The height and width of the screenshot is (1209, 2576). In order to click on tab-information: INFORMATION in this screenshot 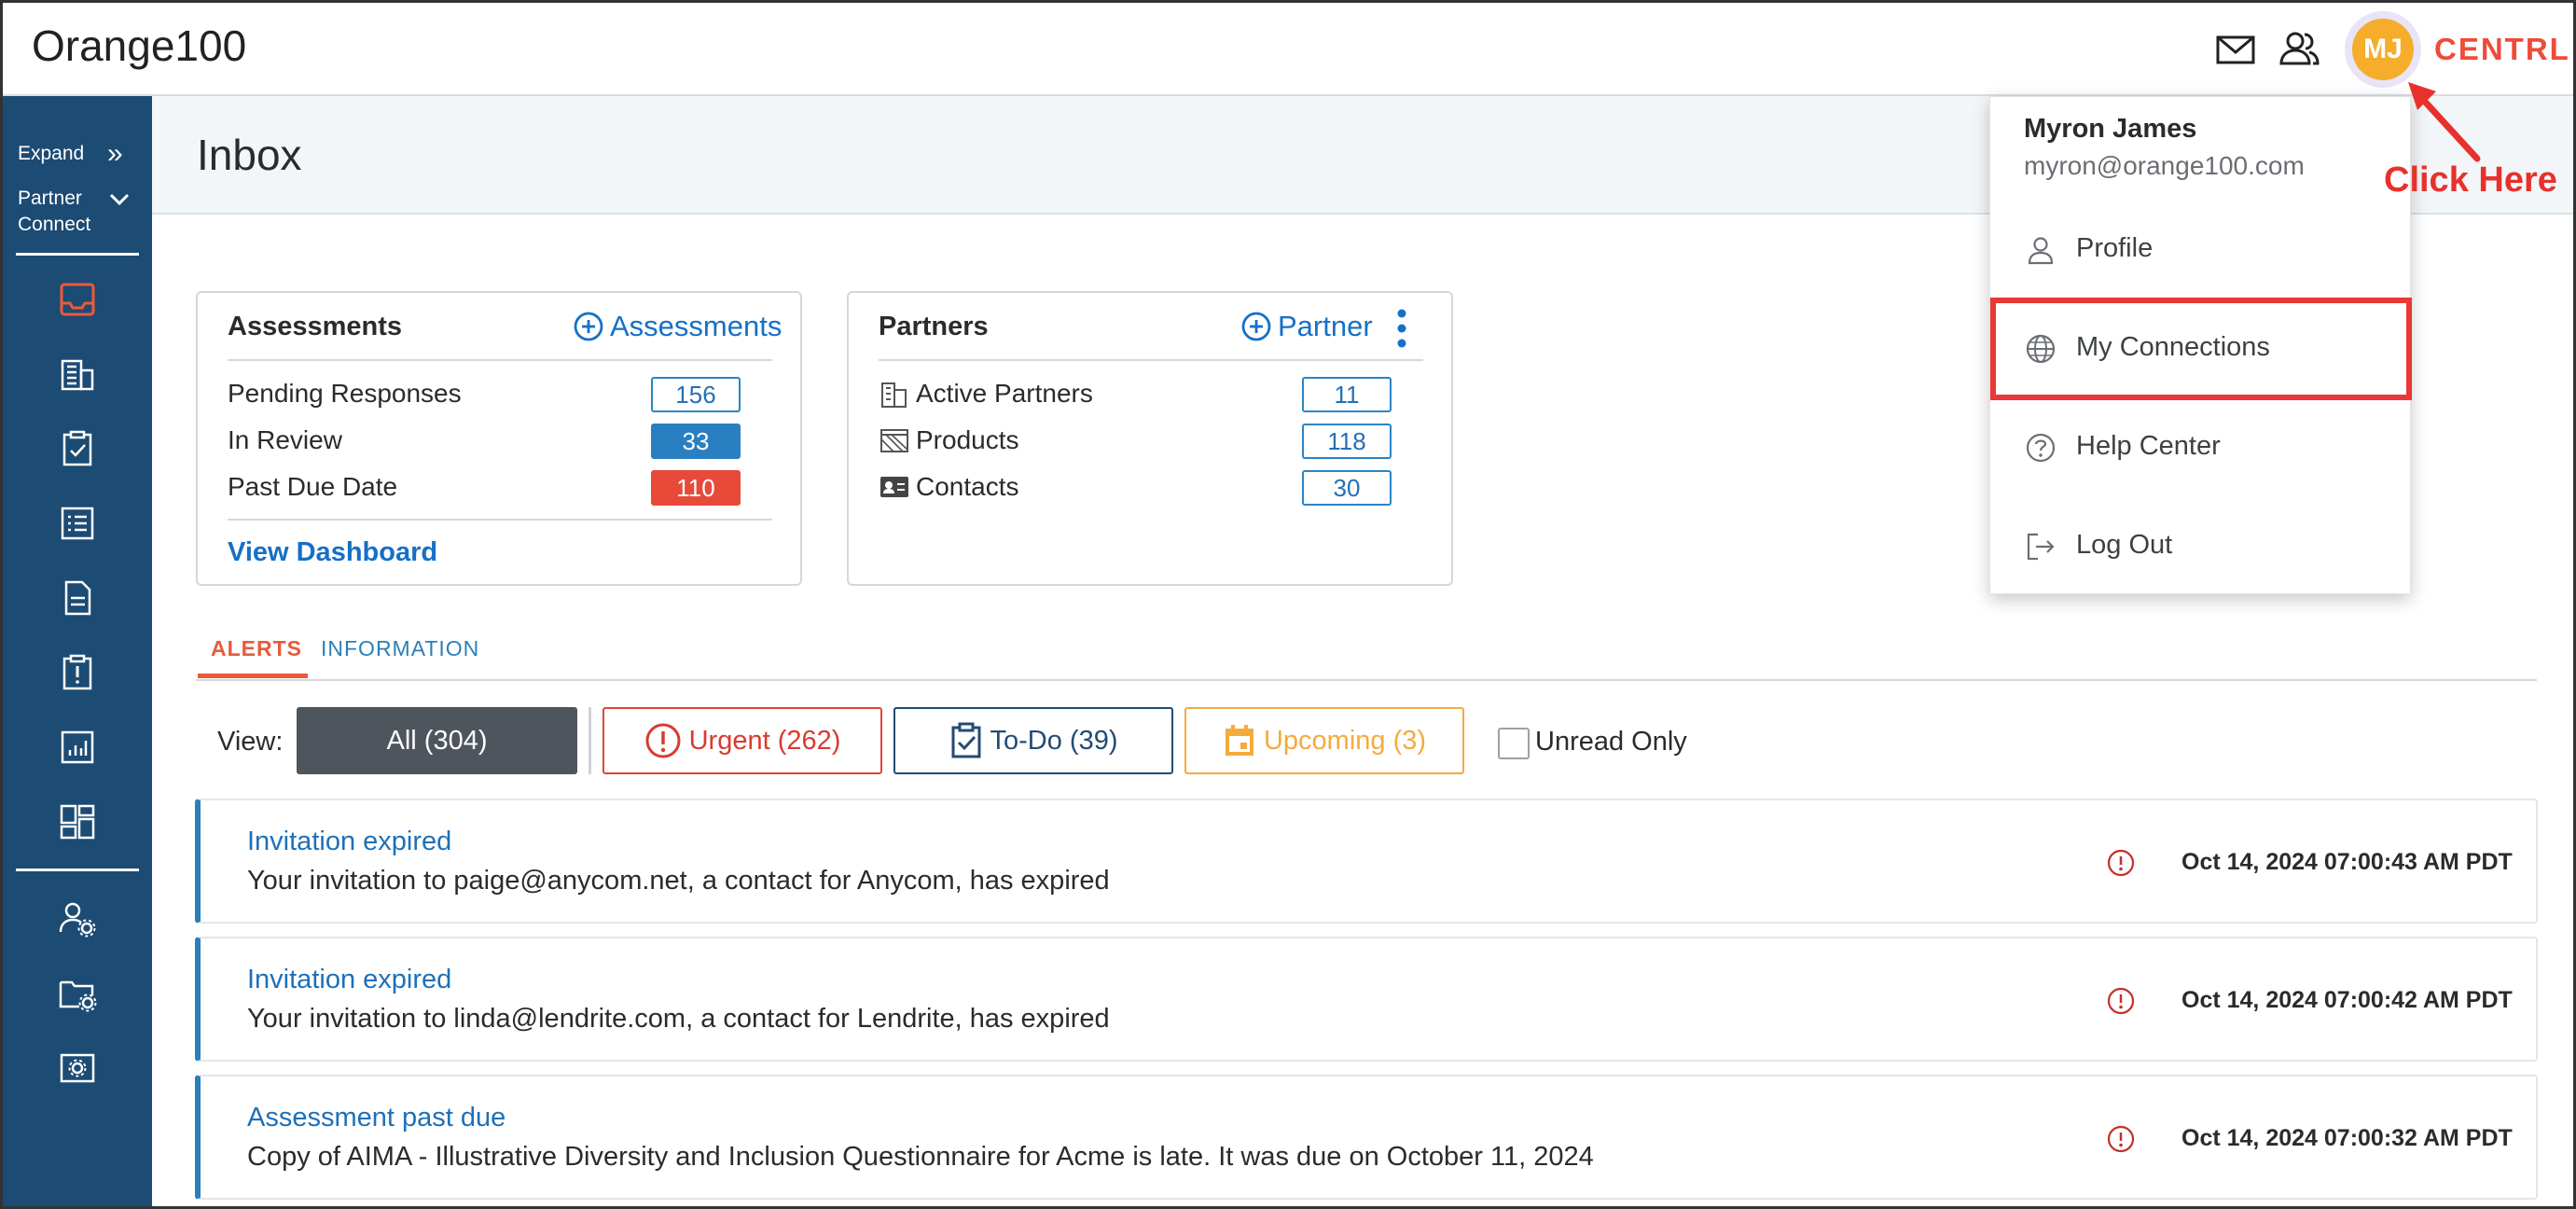, I will do `click(400, 648)`.